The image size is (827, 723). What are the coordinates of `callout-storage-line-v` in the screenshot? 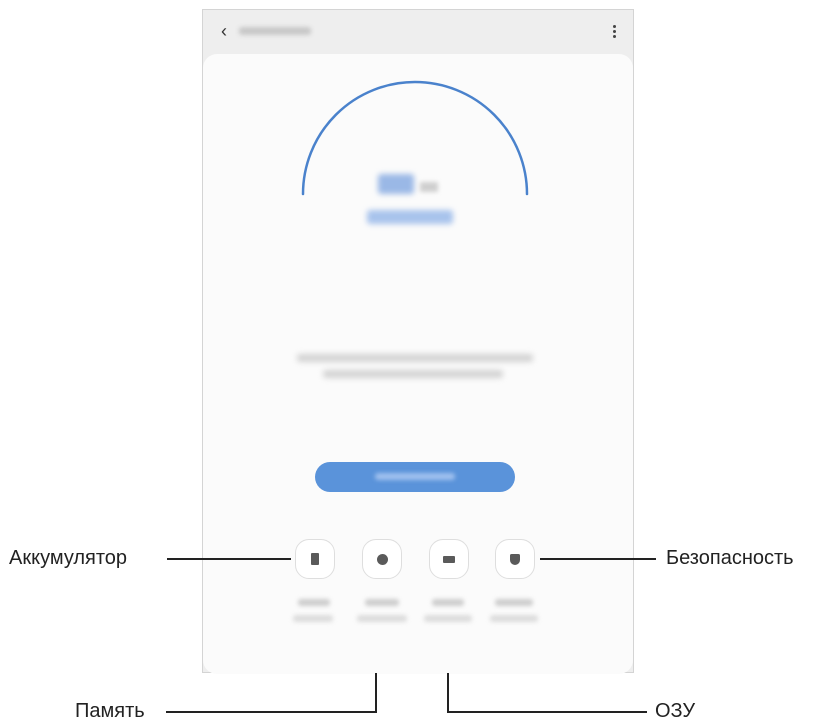 It's located at (376, 693).